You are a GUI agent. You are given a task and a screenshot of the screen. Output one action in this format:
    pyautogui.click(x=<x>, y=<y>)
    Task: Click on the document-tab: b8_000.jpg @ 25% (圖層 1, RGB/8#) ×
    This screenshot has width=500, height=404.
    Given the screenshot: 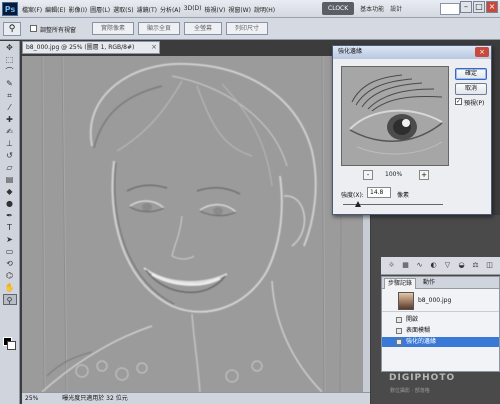 What is the action you would take?
    pyautogui.click(x=91, y=47)
    